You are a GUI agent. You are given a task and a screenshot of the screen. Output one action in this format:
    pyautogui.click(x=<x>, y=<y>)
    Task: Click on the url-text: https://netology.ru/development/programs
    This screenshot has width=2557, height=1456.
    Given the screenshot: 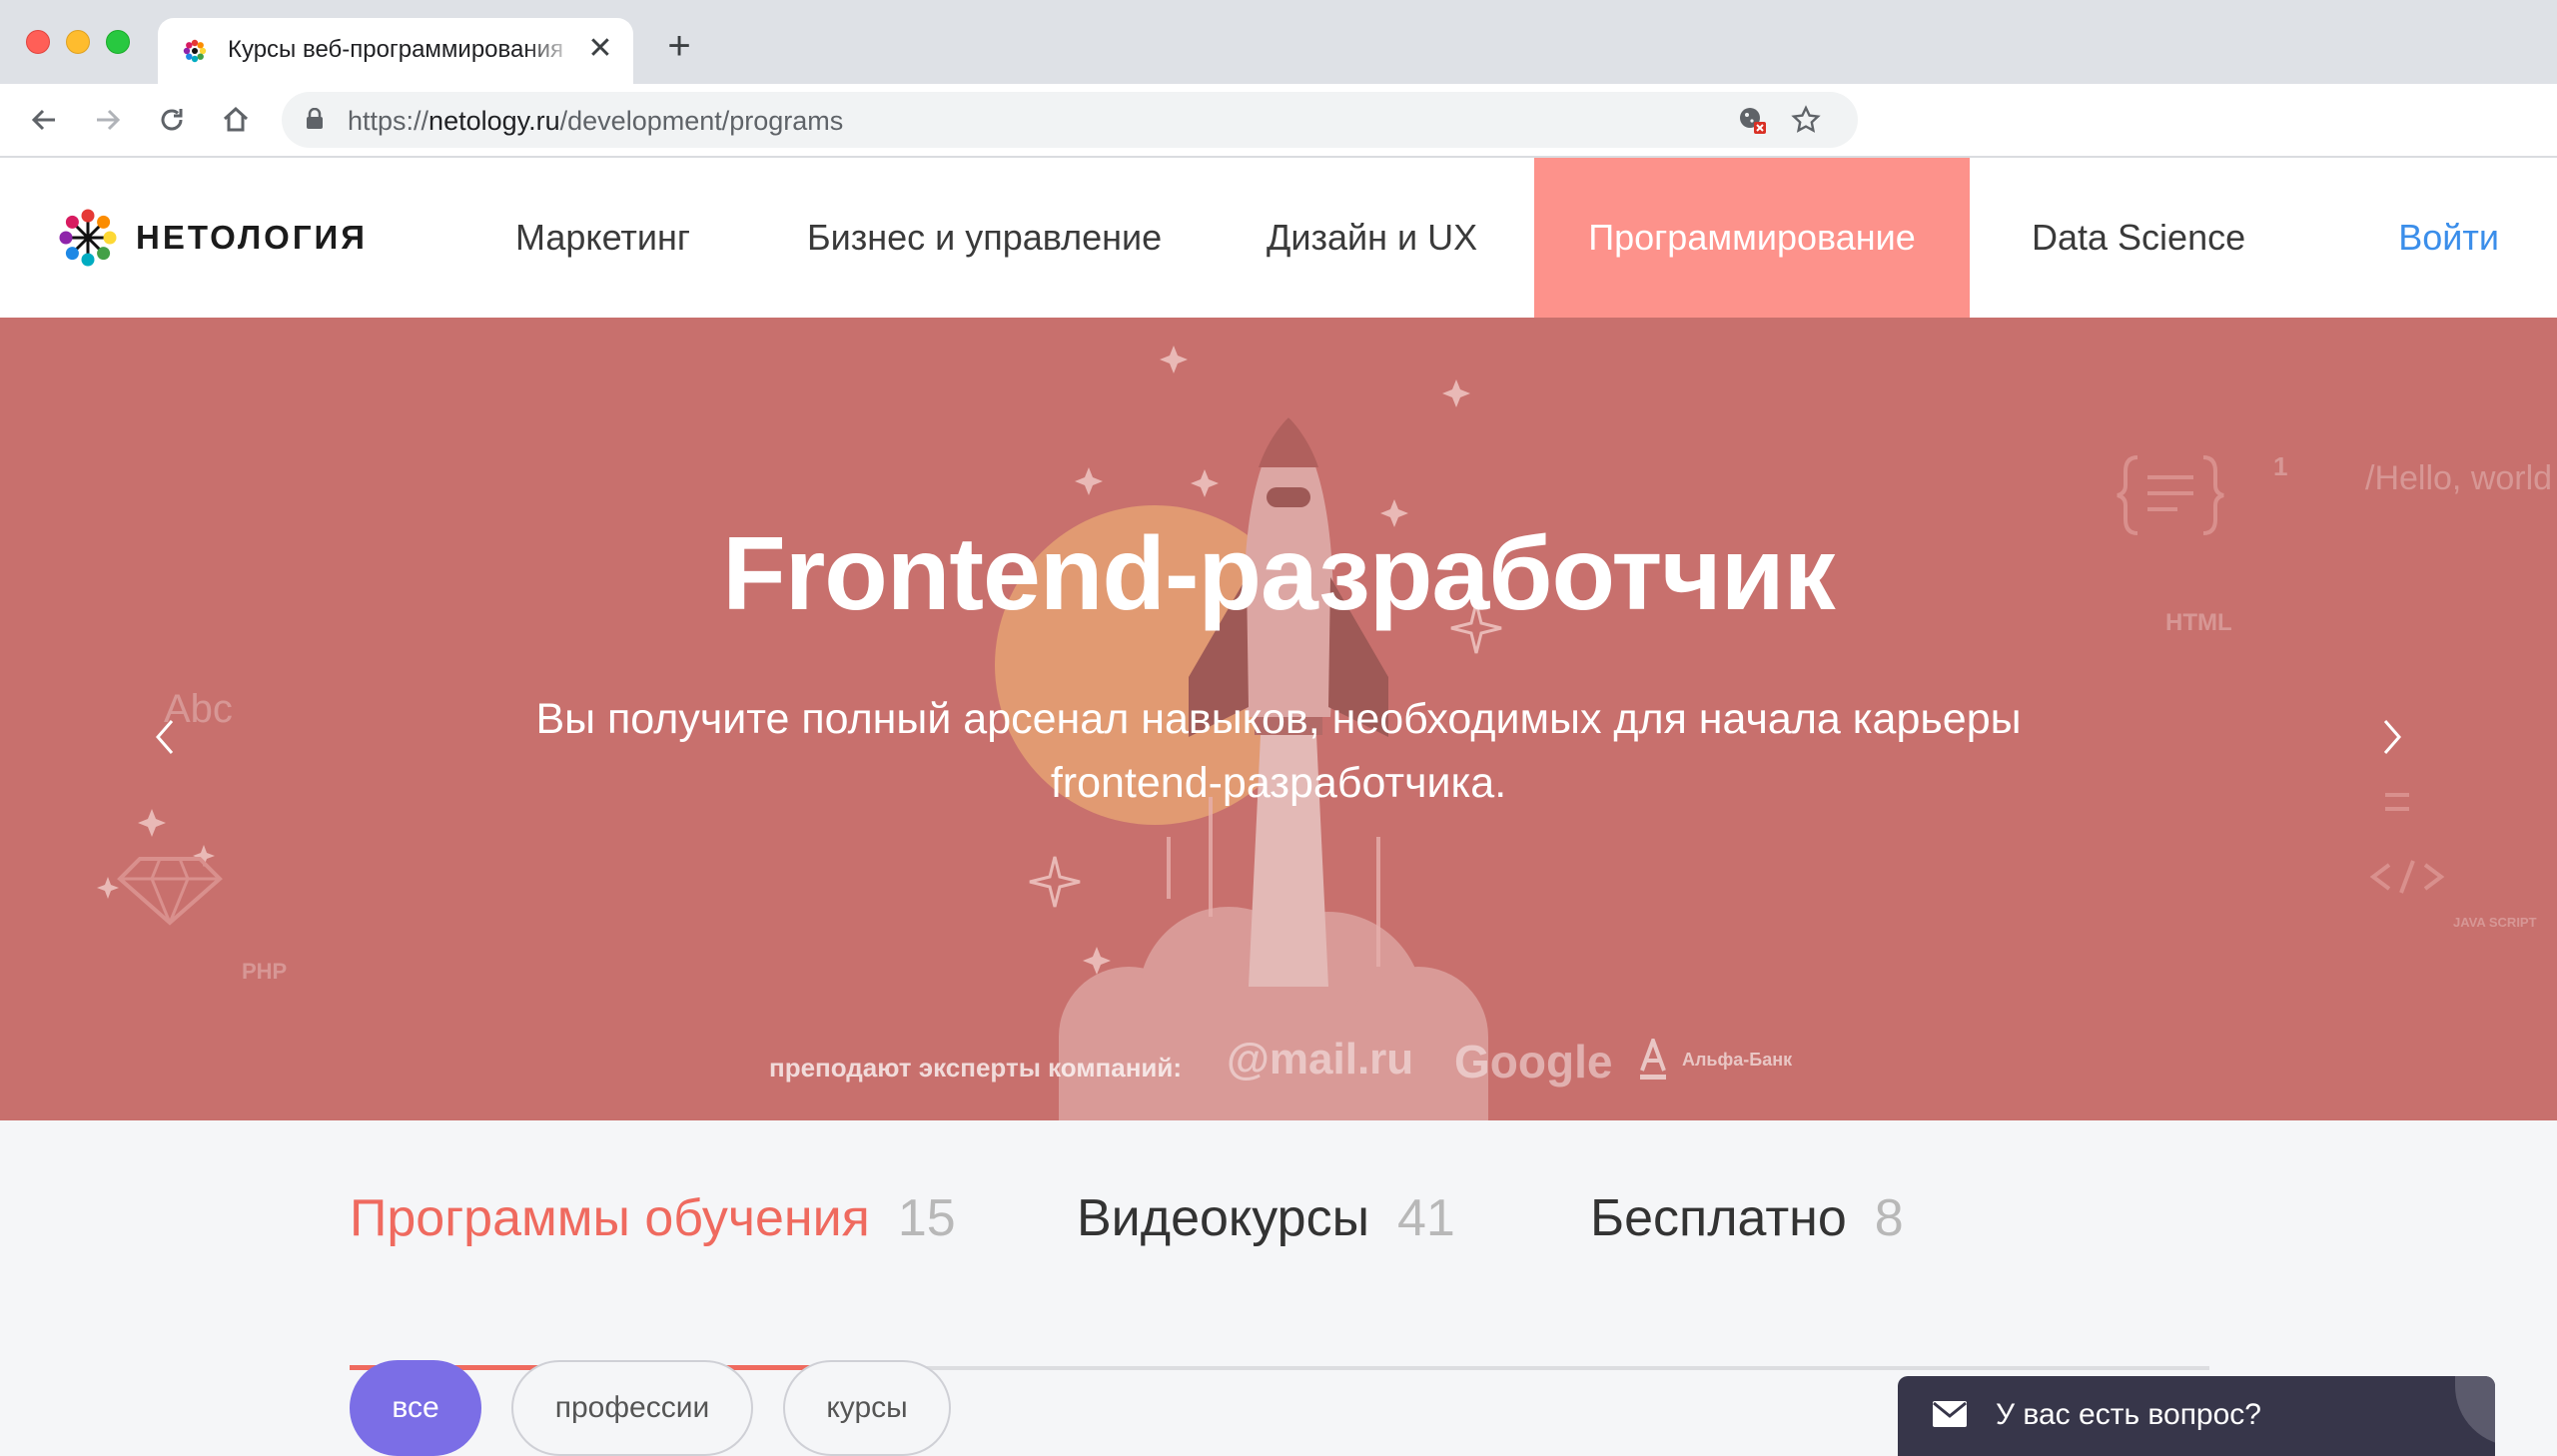 What is the action you would take?
    pyautogui.click(x=595, y=121)
    